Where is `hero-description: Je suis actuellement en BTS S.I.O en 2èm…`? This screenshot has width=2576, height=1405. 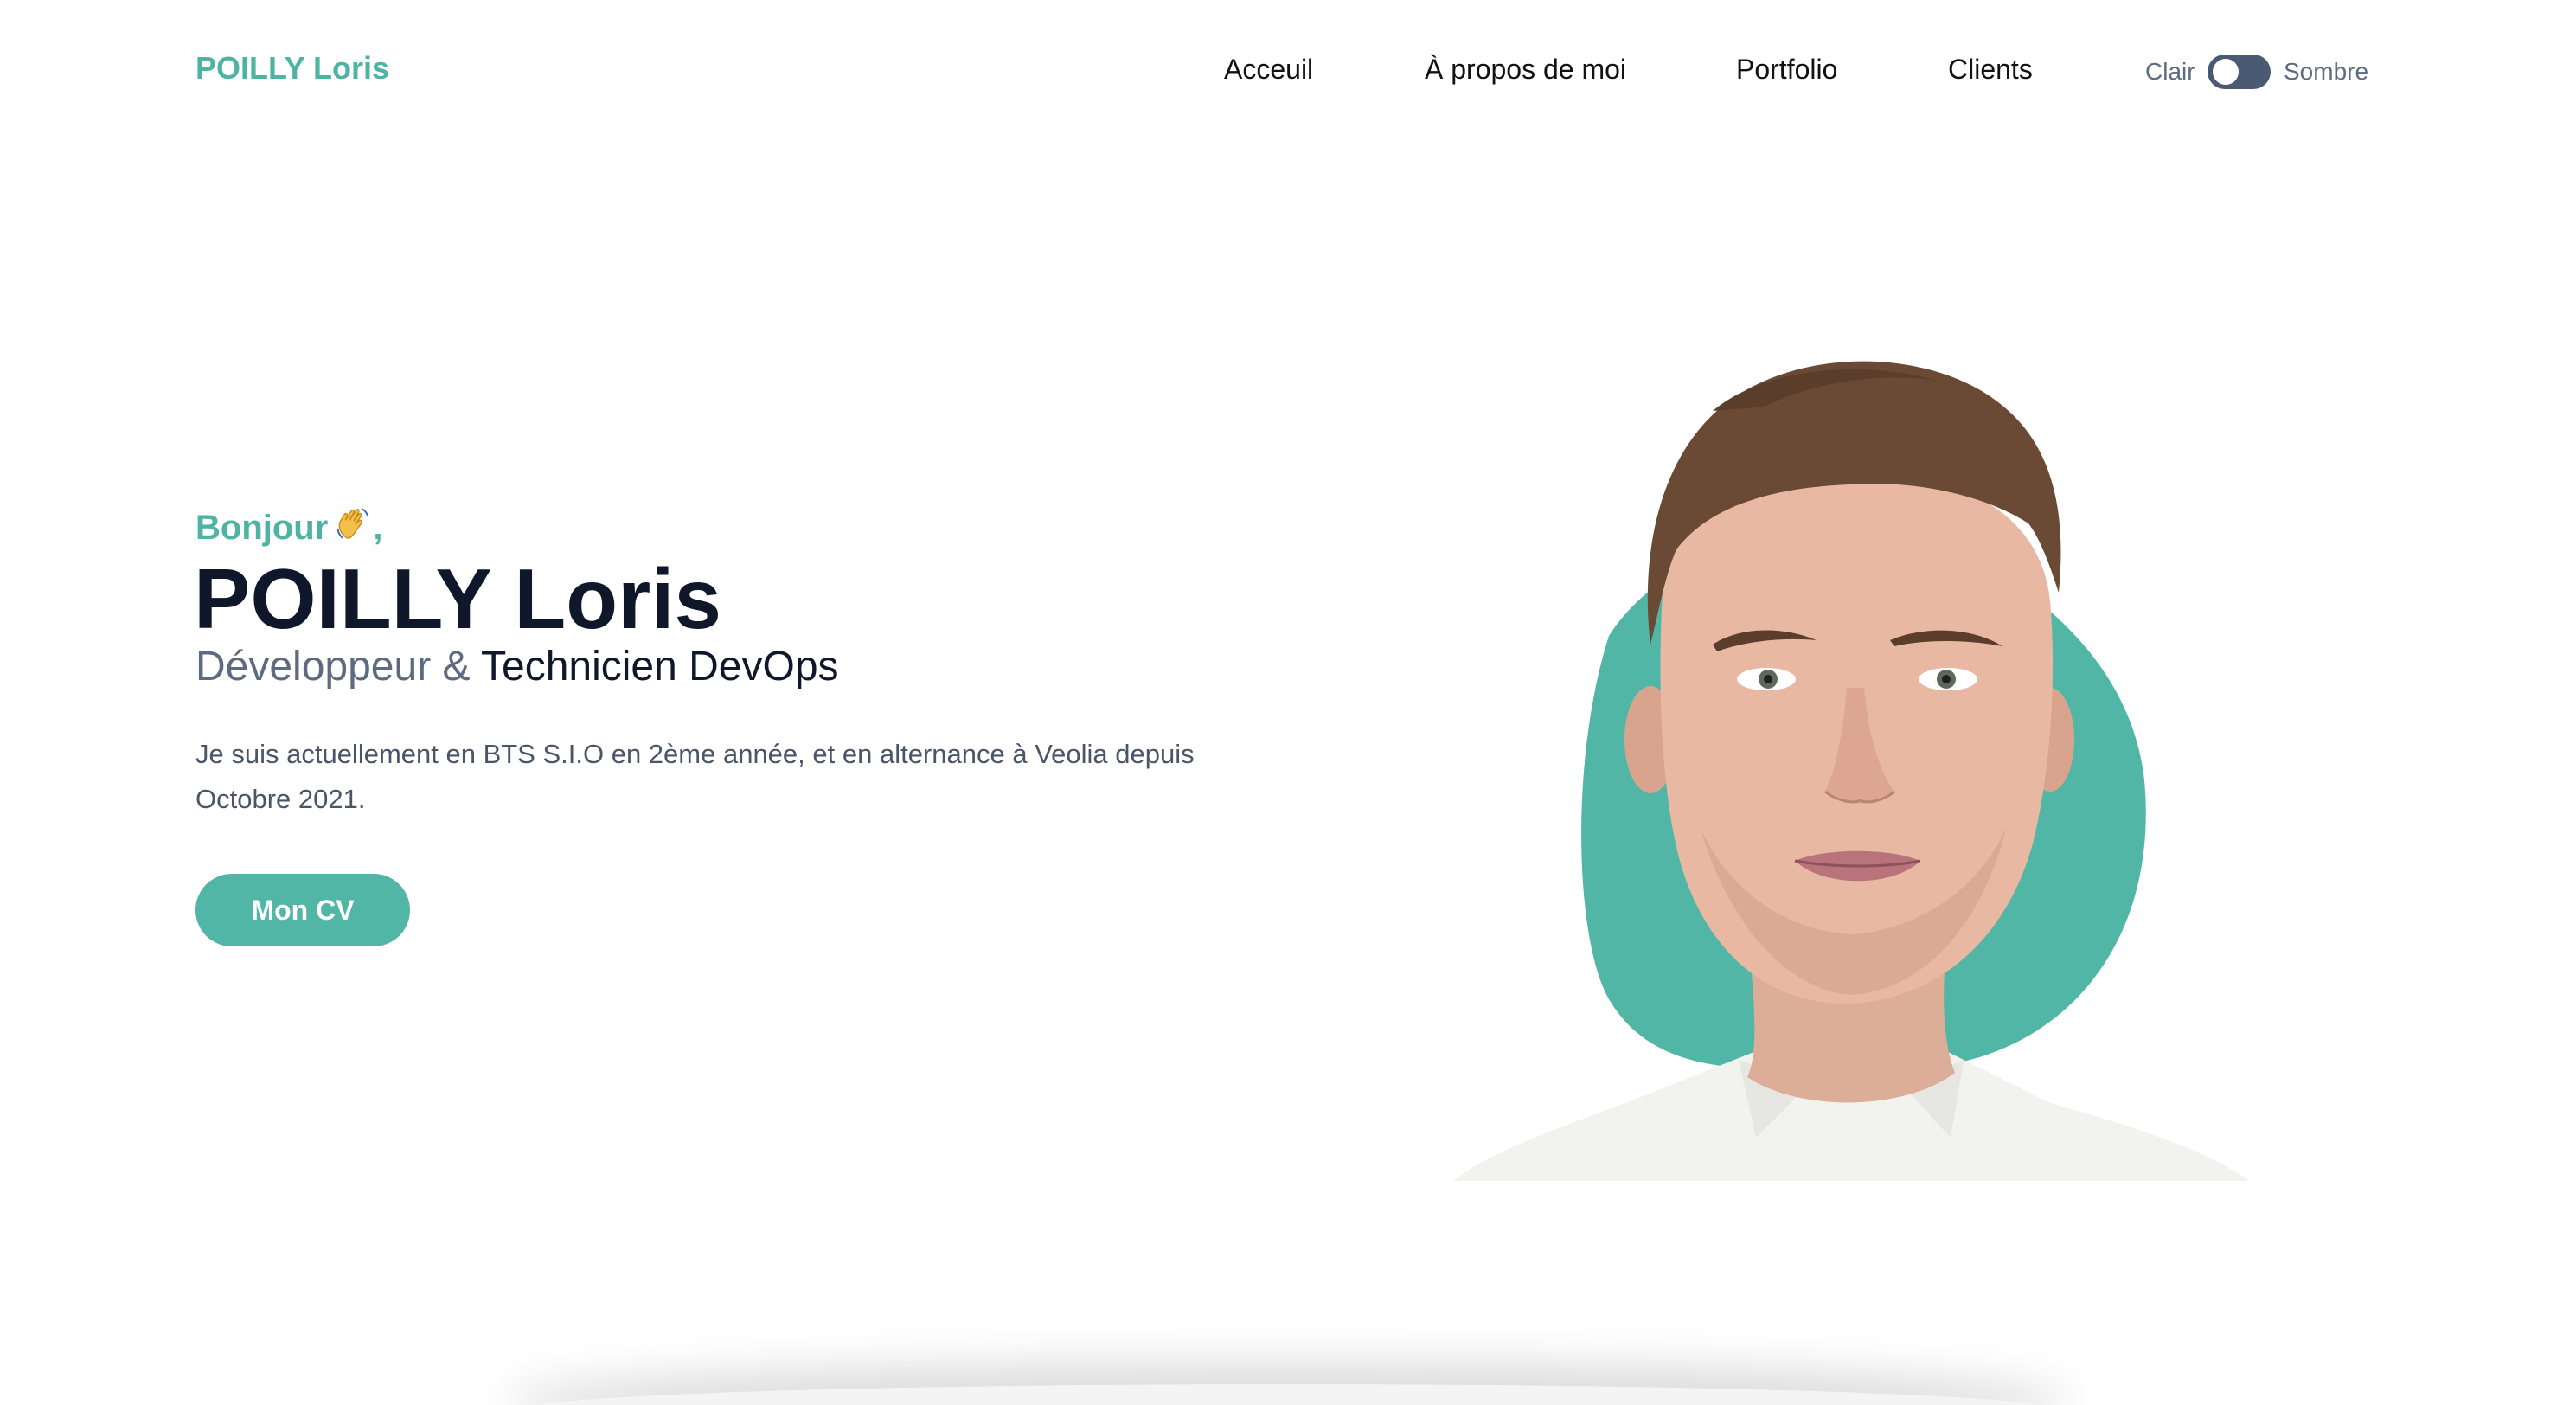 hero-description: Je suis actuellement en BTS S.I.O en 2èm… is located at coordinates (695, 776).